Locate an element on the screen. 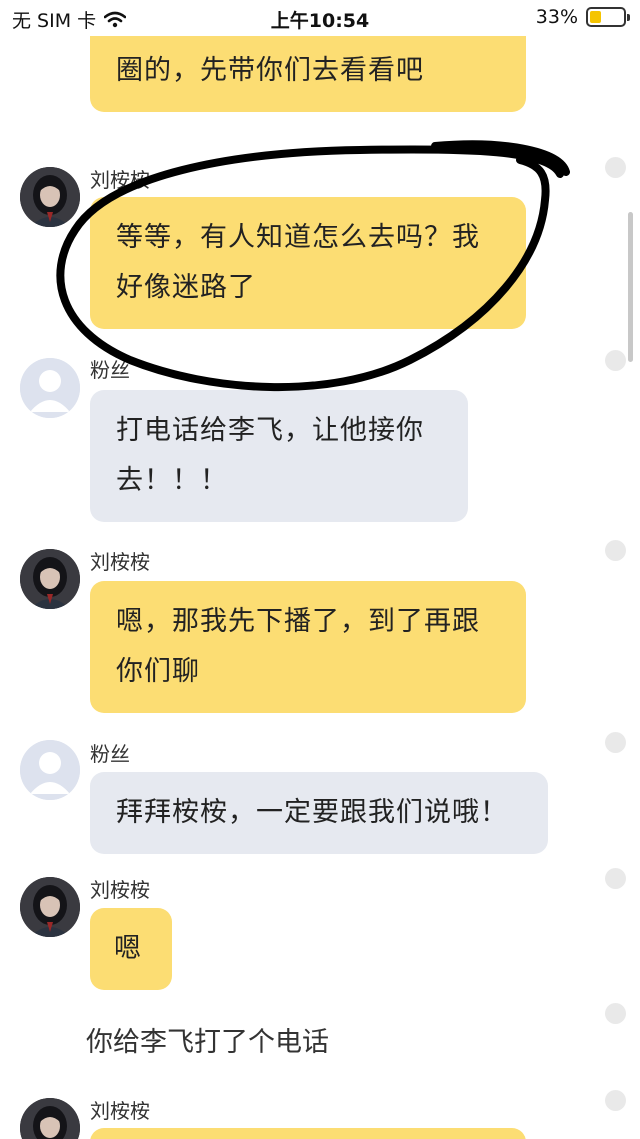 Image resolution: width=640 pixels, height=1139 pixels. message-bubble: 拜拜桉桉，一定要跟我们说哦！ is located at coordinates (319, 813).